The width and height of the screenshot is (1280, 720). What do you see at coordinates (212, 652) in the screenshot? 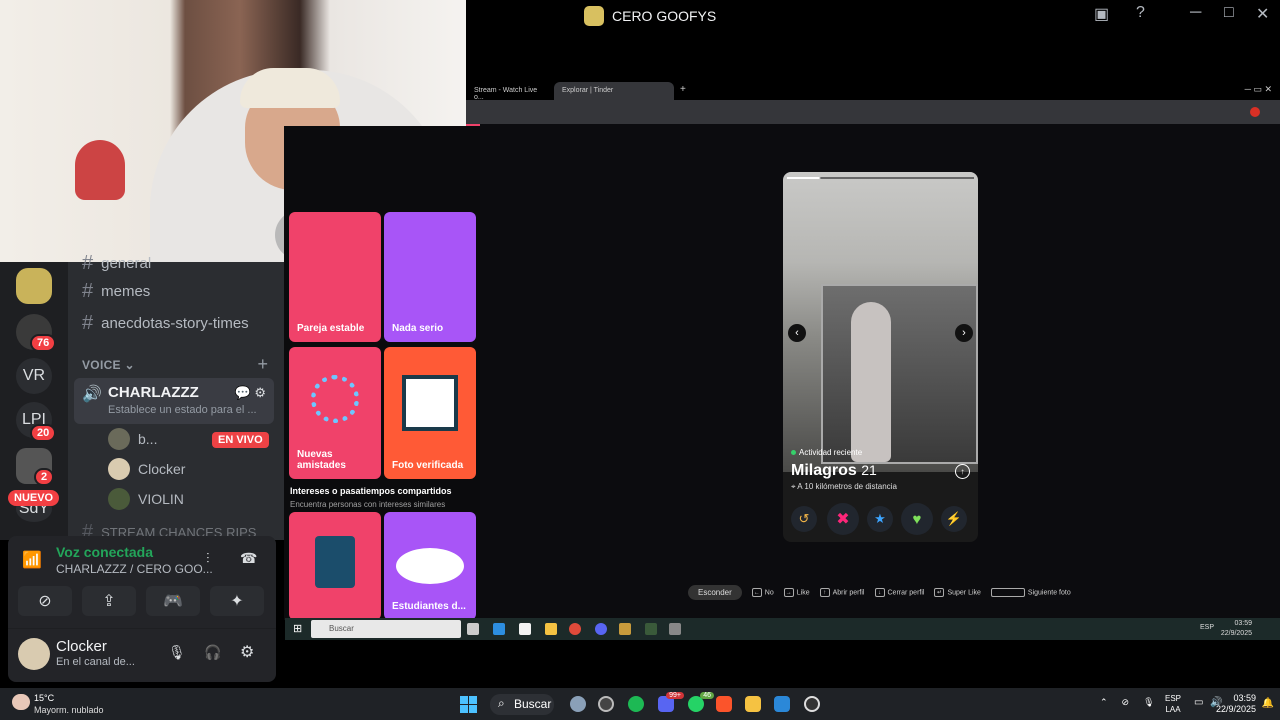
I see `headphones-icon: 🎧` at bounding box center [212, 652].